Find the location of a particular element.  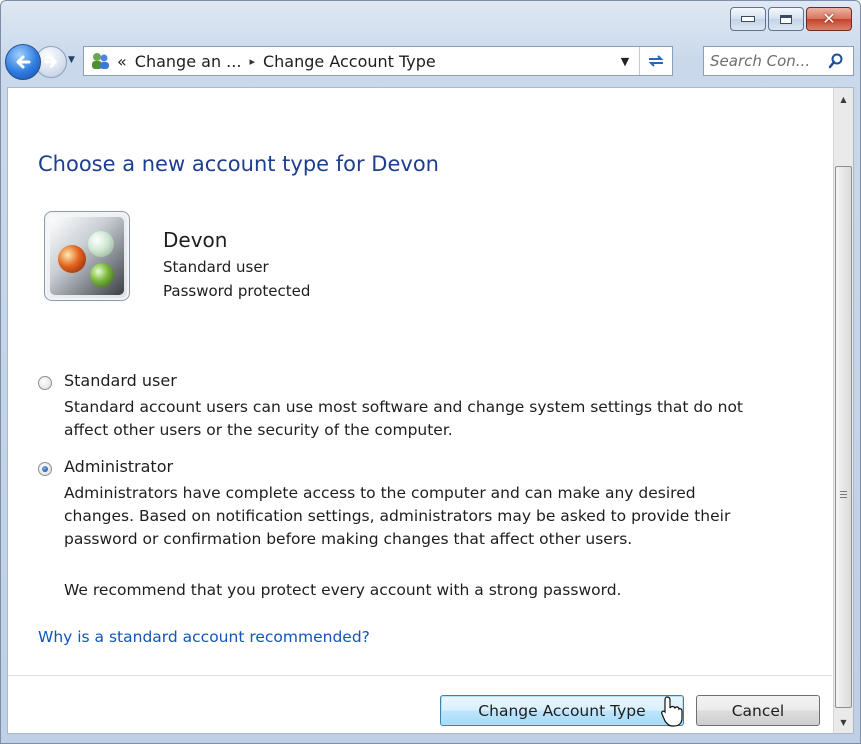

scroll-down-icon: ▼ is located at coordinates (843, 722).